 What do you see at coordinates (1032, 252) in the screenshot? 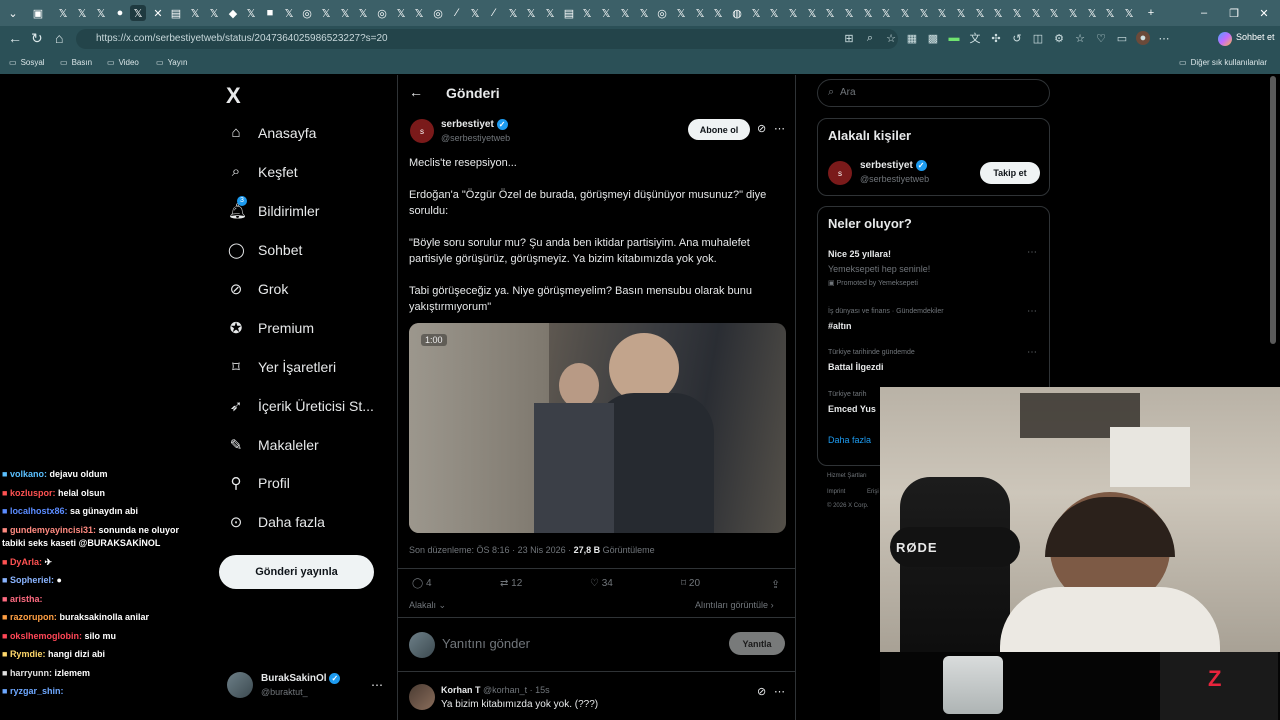
I see `trend-more-icon: ⋯` at bounding box center [1032, 252].